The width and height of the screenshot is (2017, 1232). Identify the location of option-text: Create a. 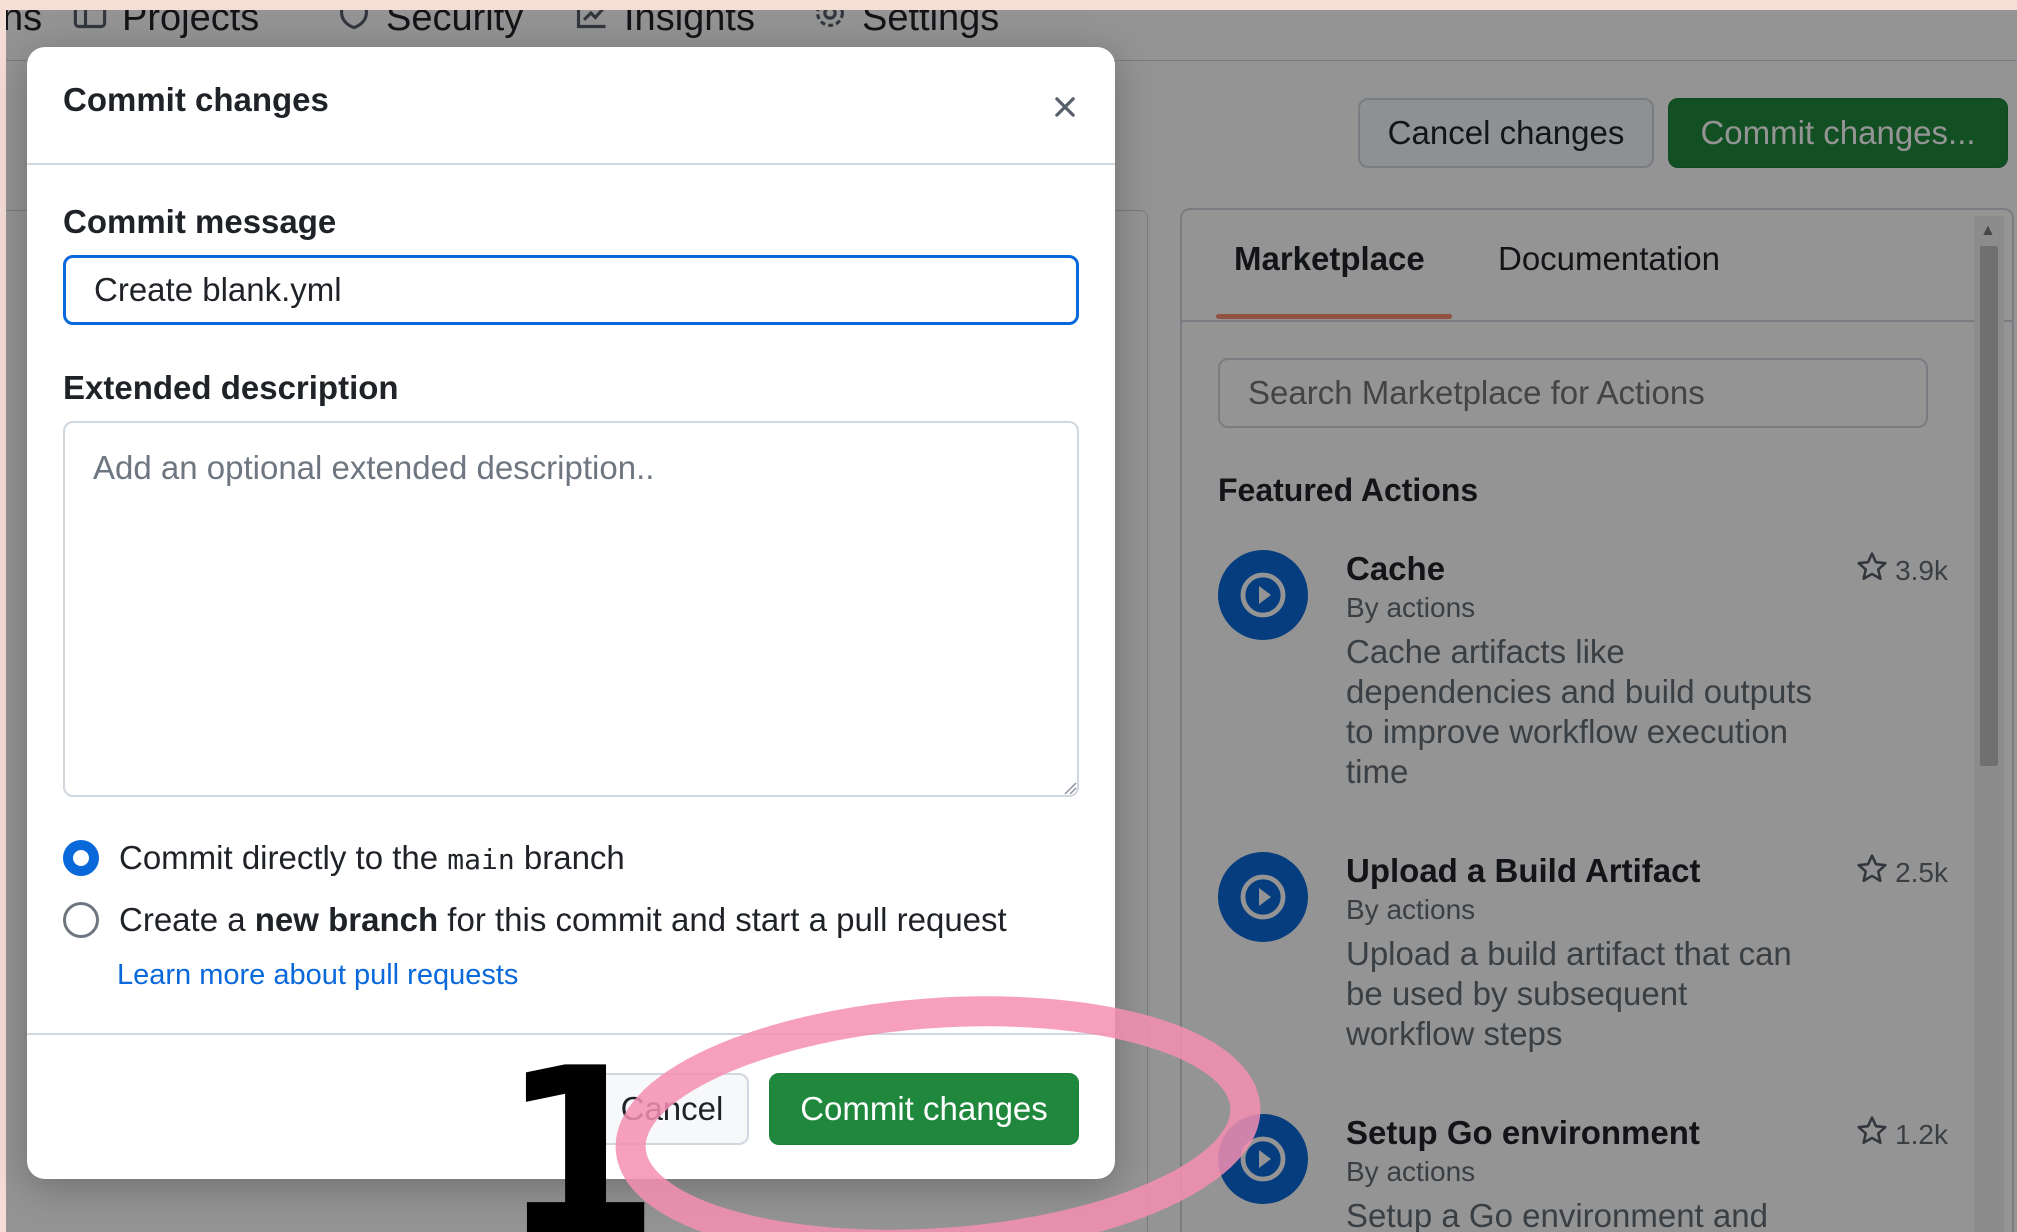
(182, 919).